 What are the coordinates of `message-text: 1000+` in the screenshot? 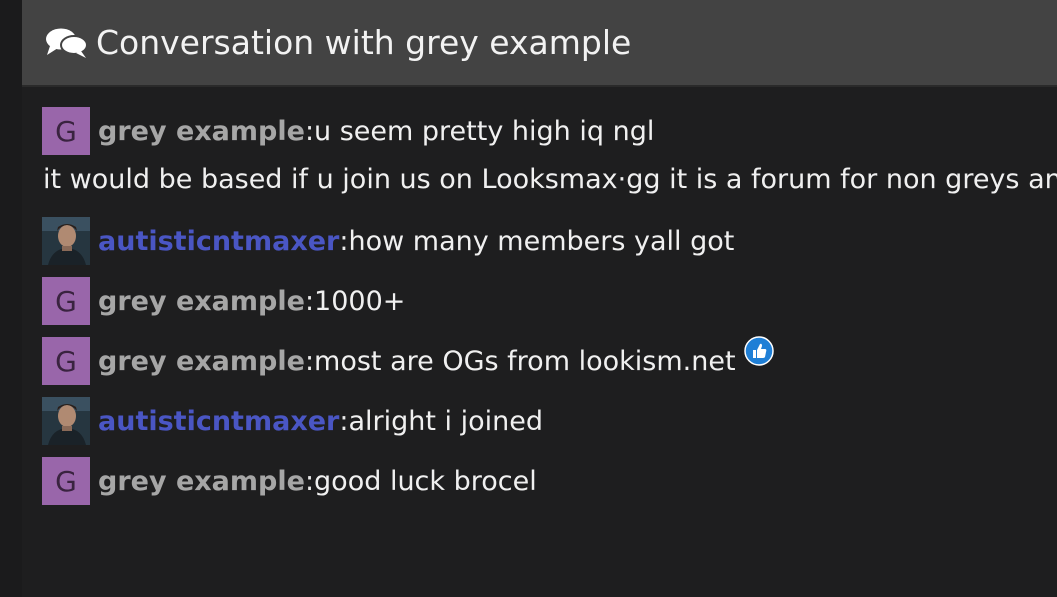 It's located at (360, 301).